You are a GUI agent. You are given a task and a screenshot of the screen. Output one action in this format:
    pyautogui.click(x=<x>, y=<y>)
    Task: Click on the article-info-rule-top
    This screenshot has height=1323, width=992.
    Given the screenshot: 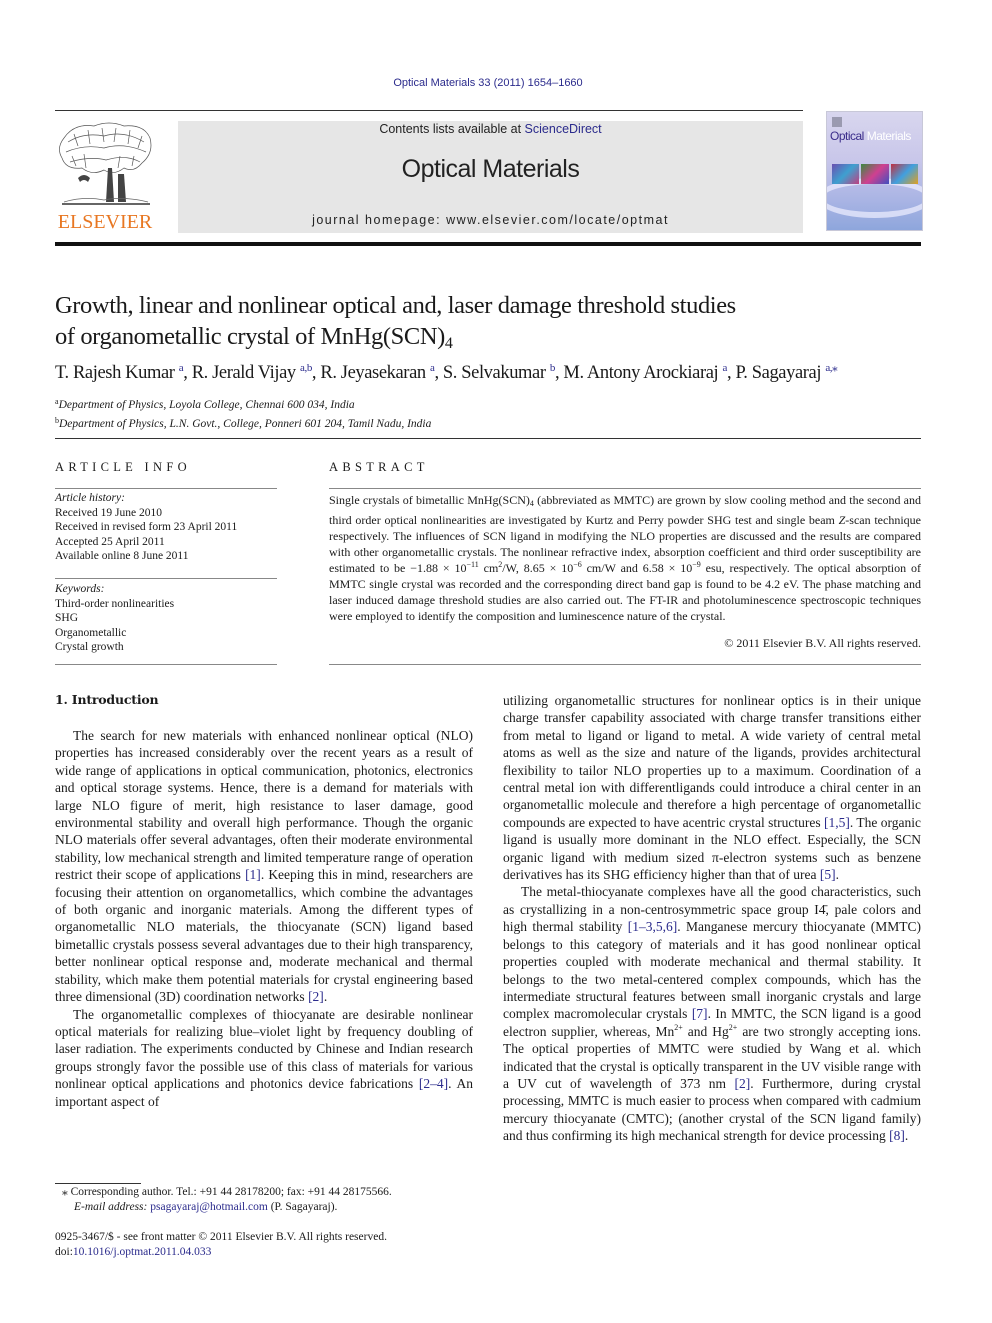 What is the action you would take?
    pyautogui.click(x=166, y=488)
    